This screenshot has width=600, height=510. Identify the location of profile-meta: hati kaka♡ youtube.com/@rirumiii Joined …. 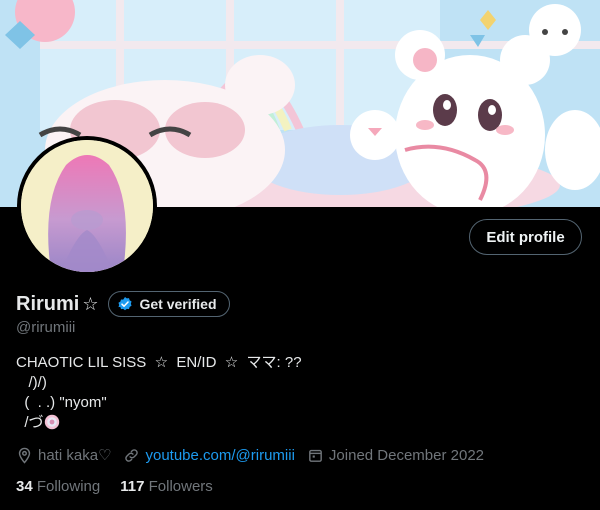
(256, 455).